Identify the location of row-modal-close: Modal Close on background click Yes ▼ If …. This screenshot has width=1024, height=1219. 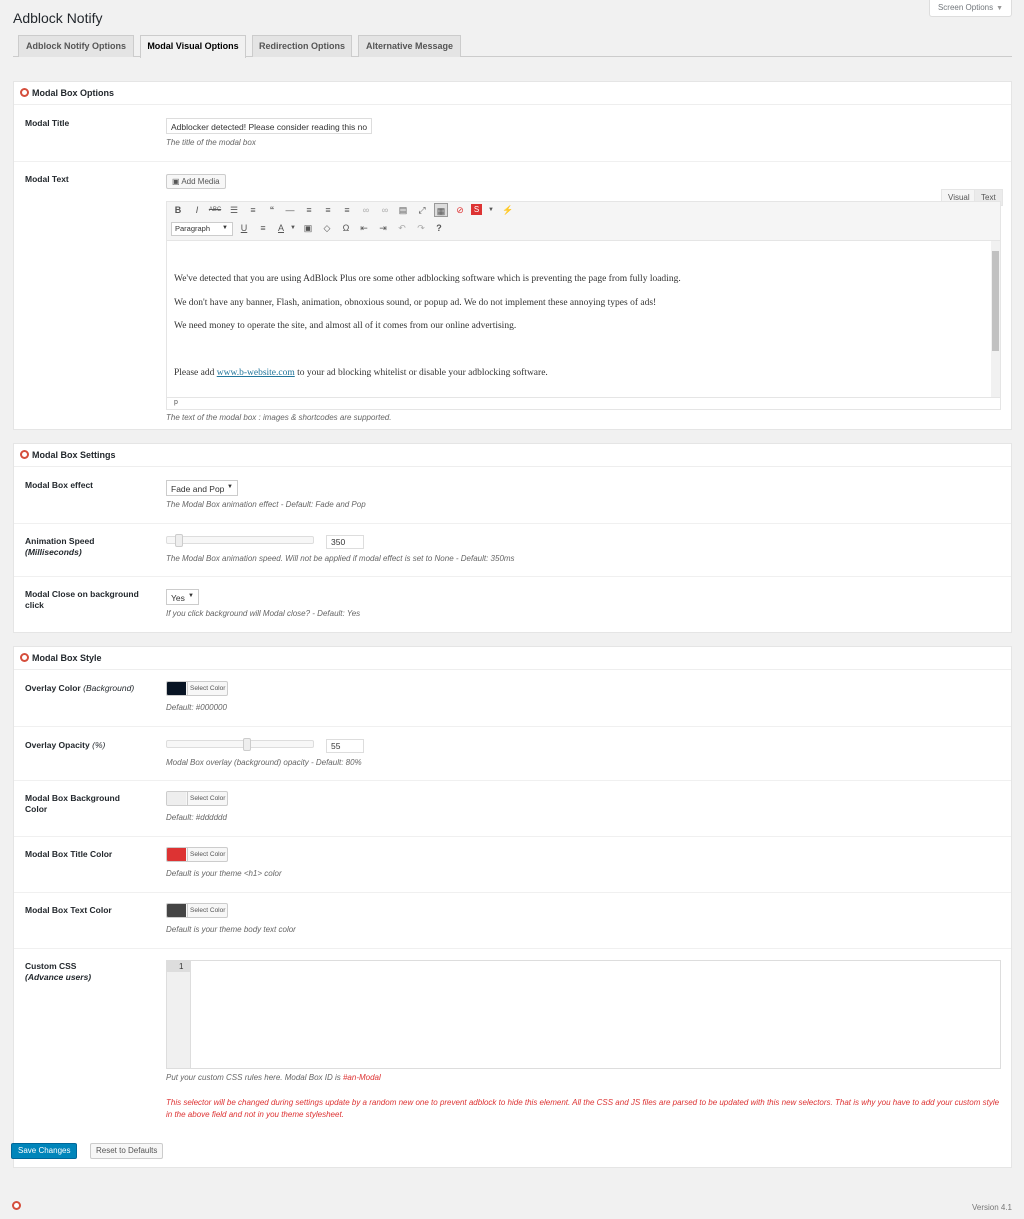
(512, 605).